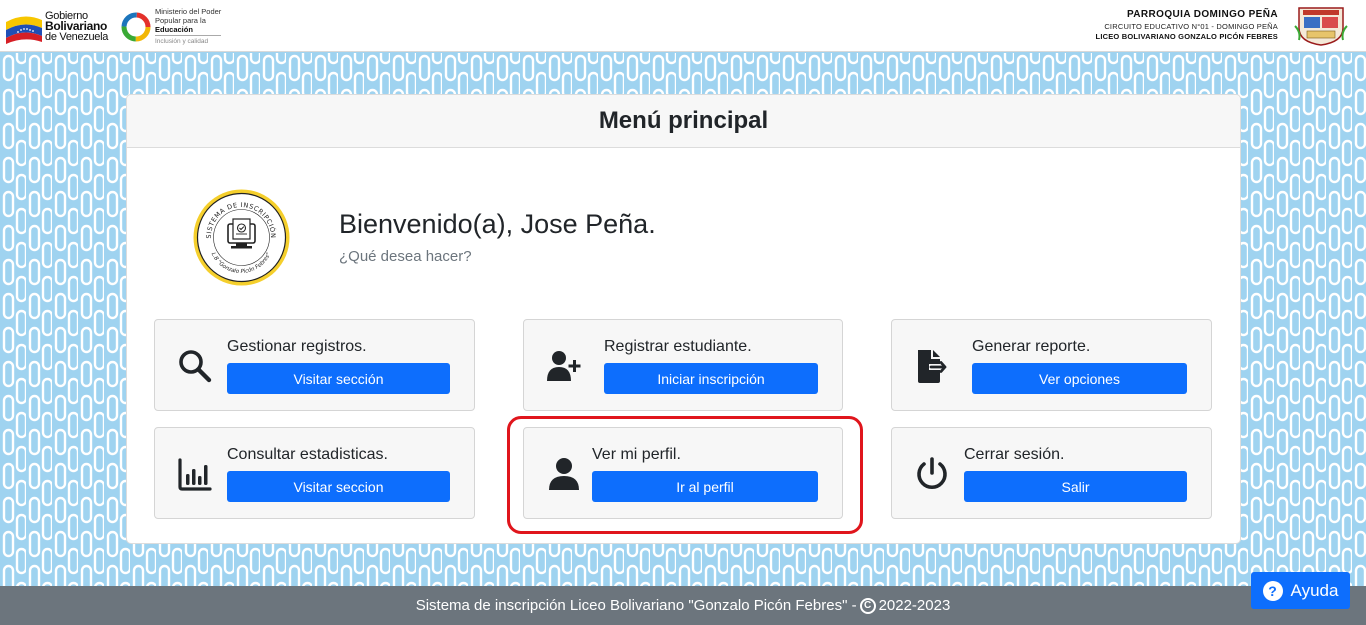 The height and width of the screenshot is (625, 1366). What do you see at coordinates (180, 20) in the screenshot?
I see `ministerio-line2: Popular para la` at bounding box center [180, 20].